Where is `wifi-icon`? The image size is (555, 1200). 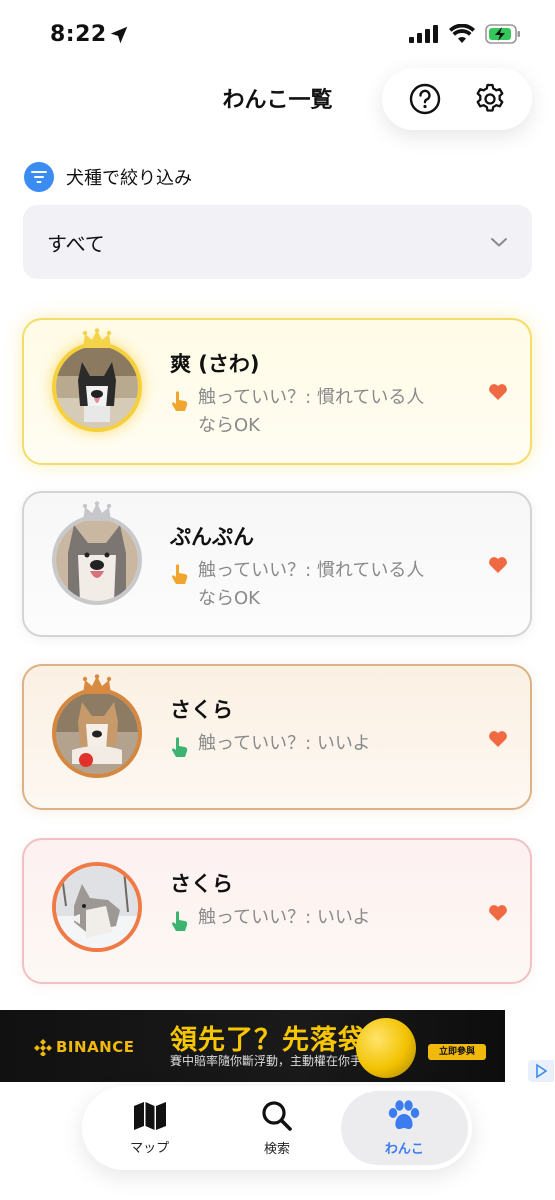
wifi-icon is located at coordinates (462, 33).